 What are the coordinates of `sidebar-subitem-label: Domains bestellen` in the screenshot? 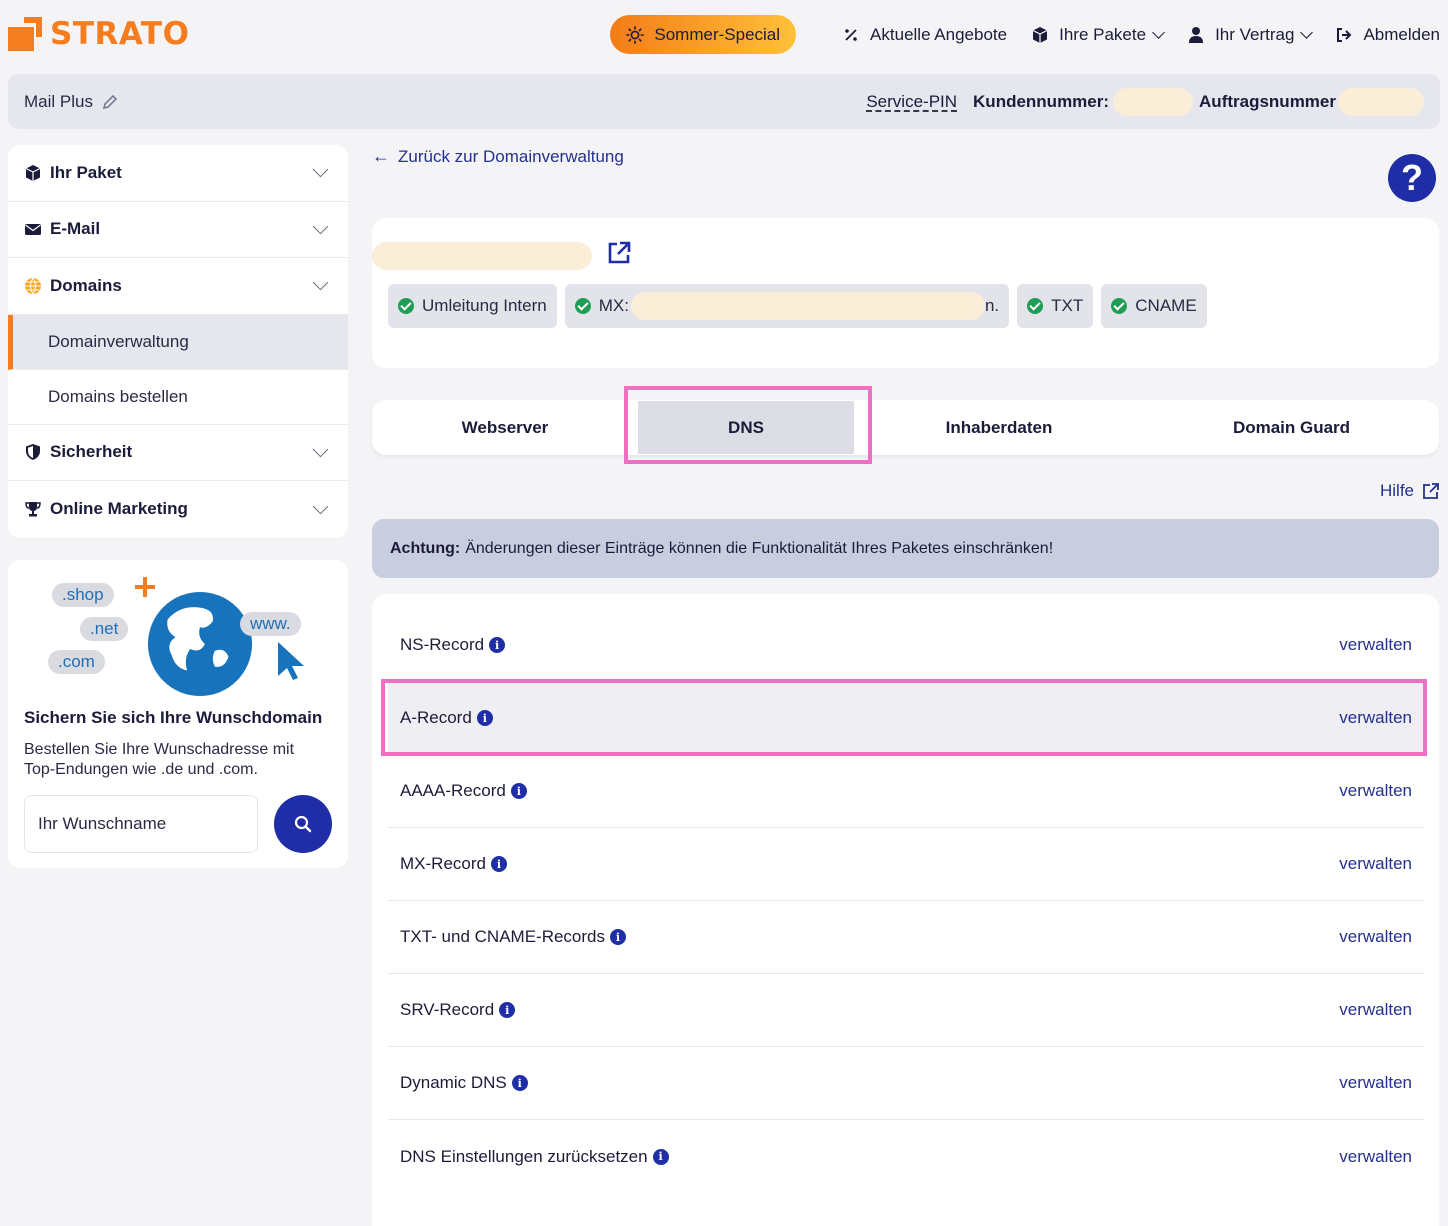 It's located at (118, 396).